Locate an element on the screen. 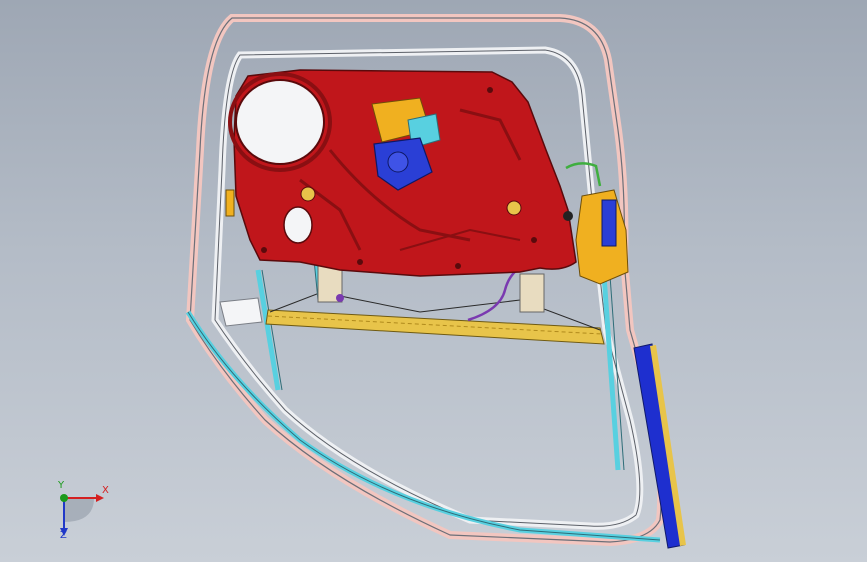 This screenshot has height=562, width=867. mount-boss-left is located at coordinates (308, 194).